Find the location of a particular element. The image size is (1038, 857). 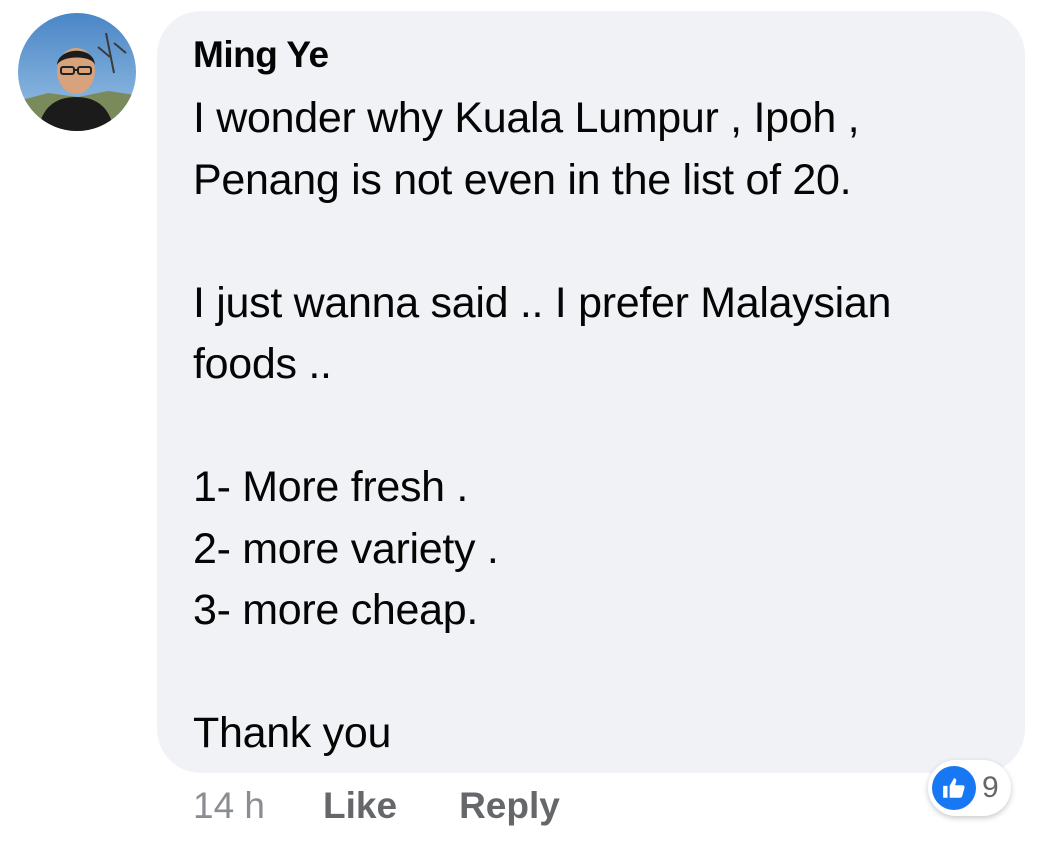

comment-line: I wonder why Kuala Lumpur , Ipoh , is located at coordinates (526, 118).